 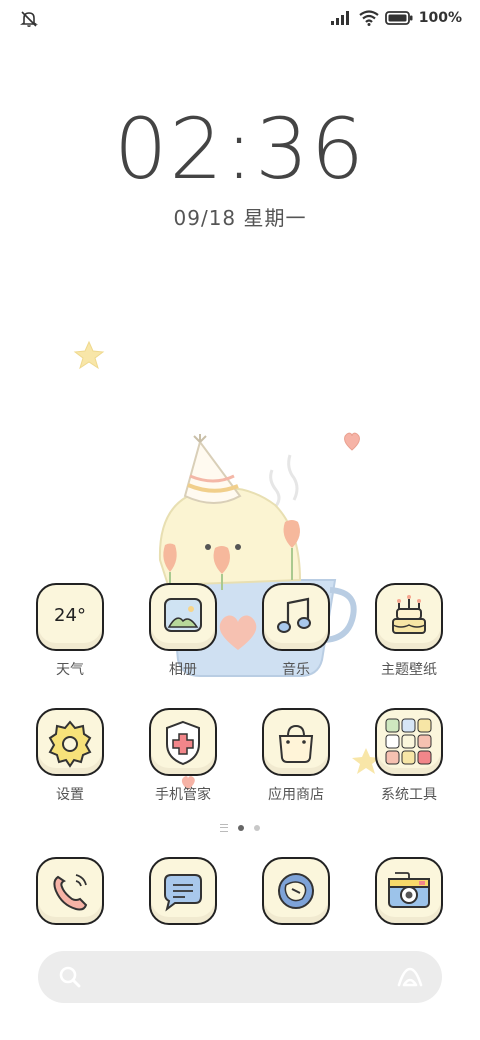 I want to click on search-bar, so click(x=240, y=977).